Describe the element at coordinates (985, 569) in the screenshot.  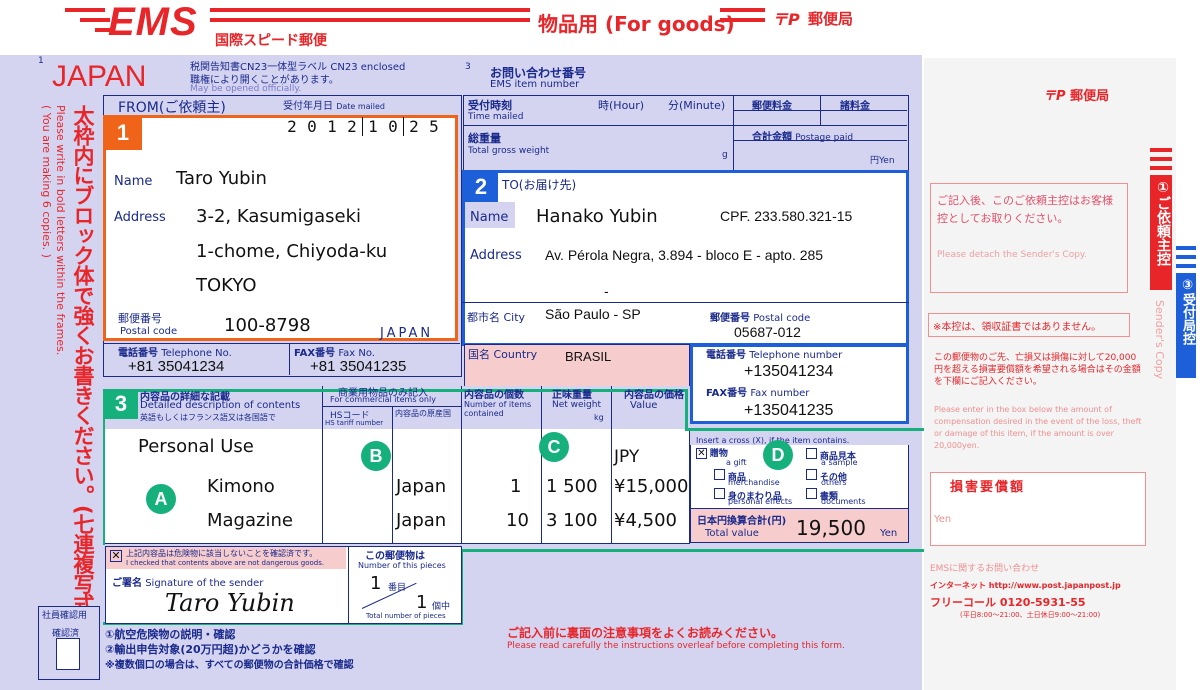
I see `contact-label: EMSに関するお問い合わせ` at that location.